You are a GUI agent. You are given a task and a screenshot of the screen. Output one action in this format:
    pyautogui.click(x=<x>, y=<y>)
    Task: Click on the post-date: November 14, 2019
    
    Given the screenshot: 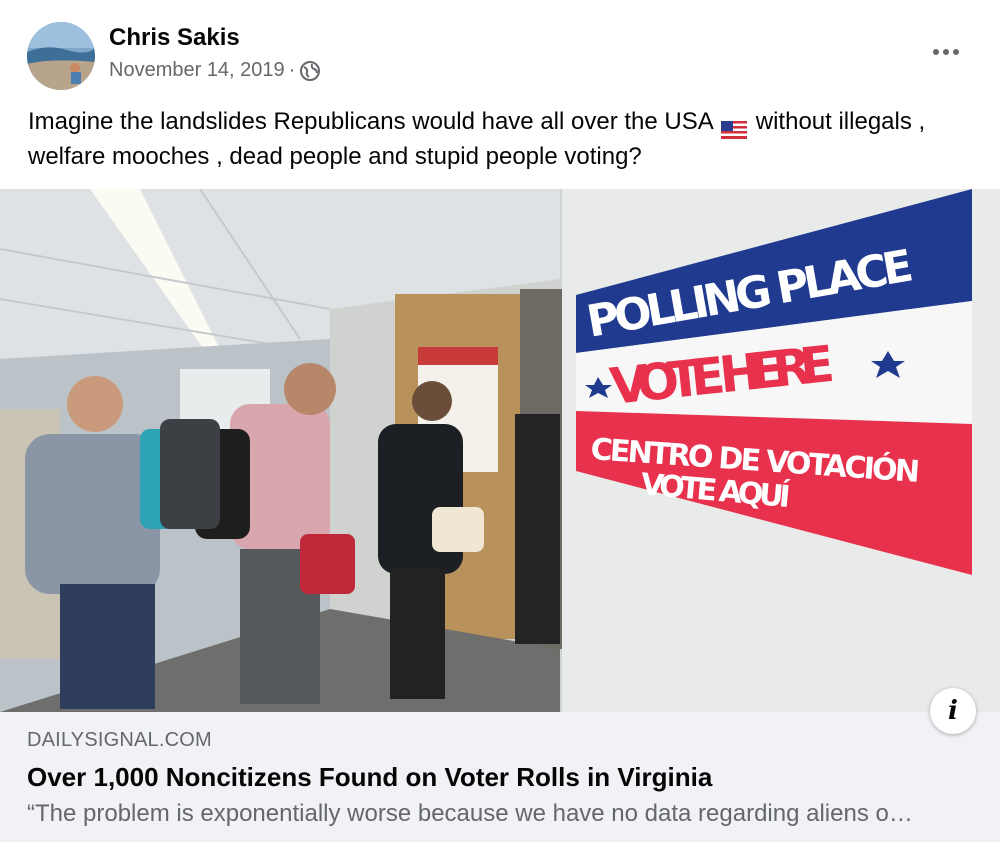 What is the action you would take?
    pyautogui.click(x=197, y=70)
    